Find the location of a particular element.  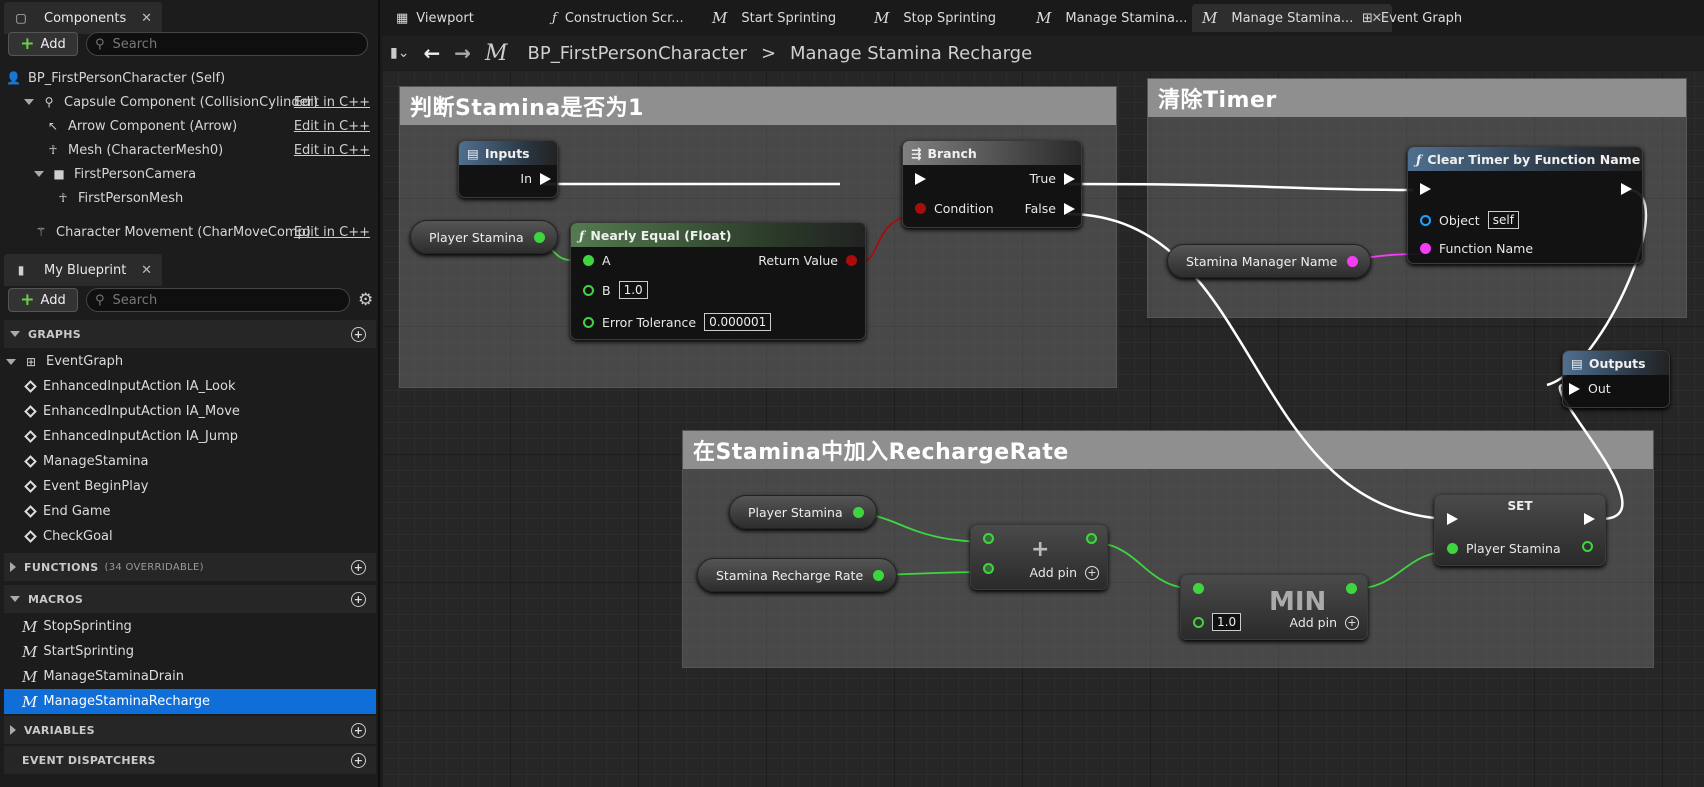

tolerance-value-field: 0.000001 is located at coordinates (738, 322).